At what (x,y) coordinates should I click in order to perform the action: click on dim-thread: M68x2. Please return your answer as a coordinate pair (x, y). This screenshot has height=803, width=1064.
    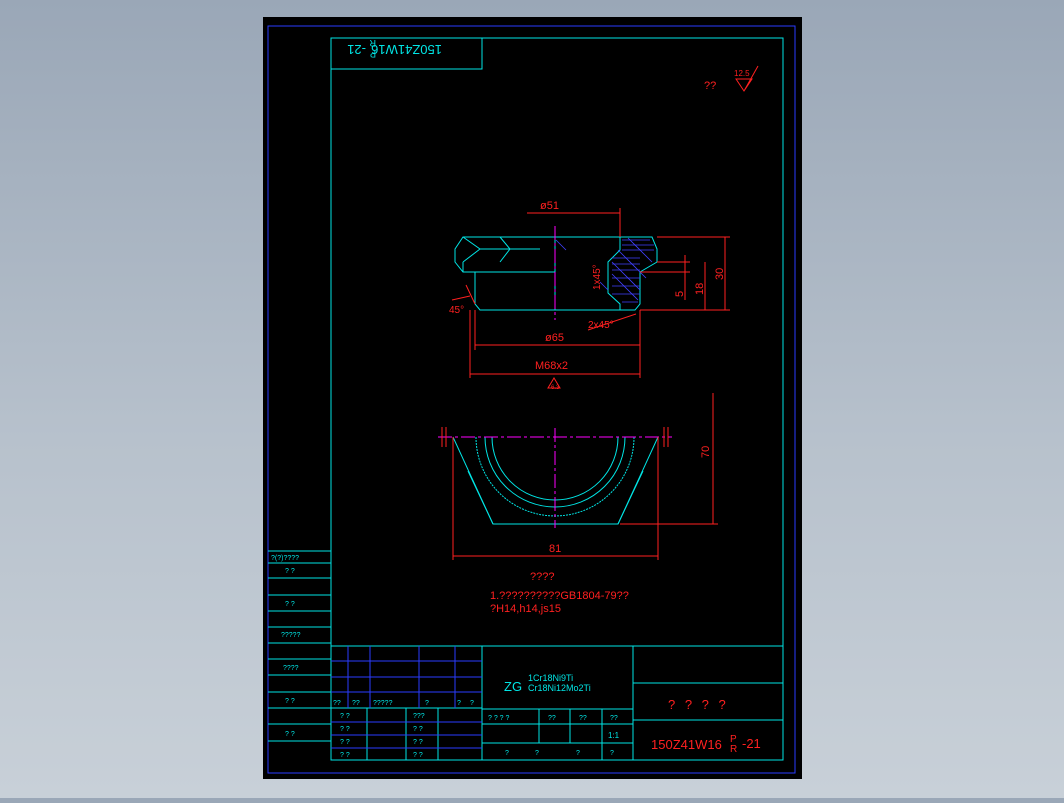
    Looking at the image, I should click on (551, 366).